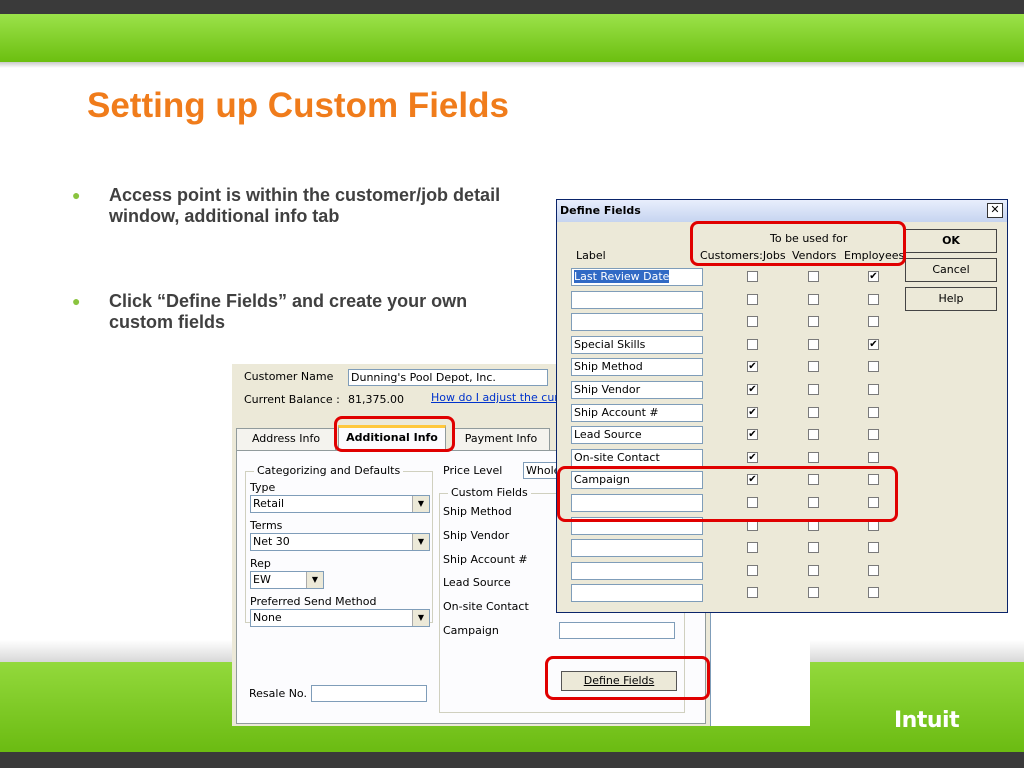 The height and width of the screenshot is (768, 1024). I want to click on send-method-select: None ▼, so click(340, 618).